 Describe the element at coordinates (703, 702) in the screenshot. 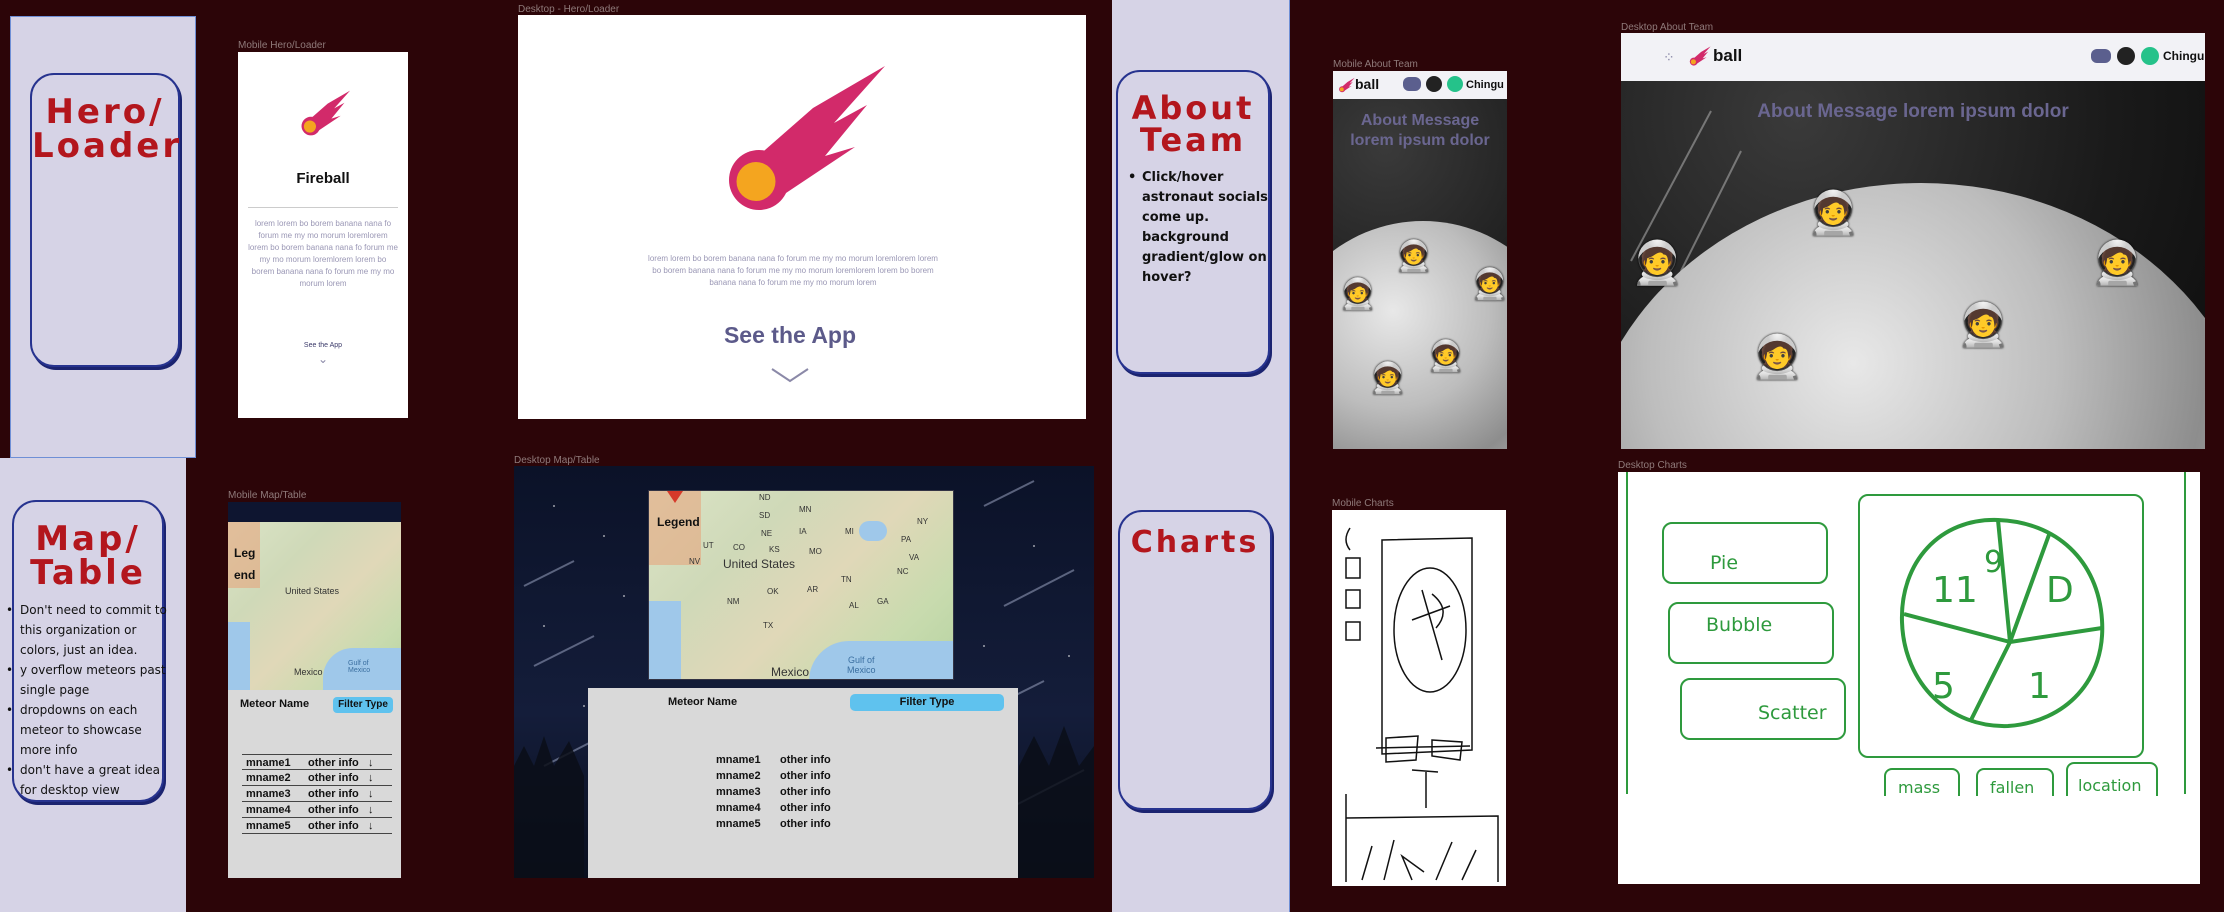

I see `desktop-col-header: Meteor Name` at that location.